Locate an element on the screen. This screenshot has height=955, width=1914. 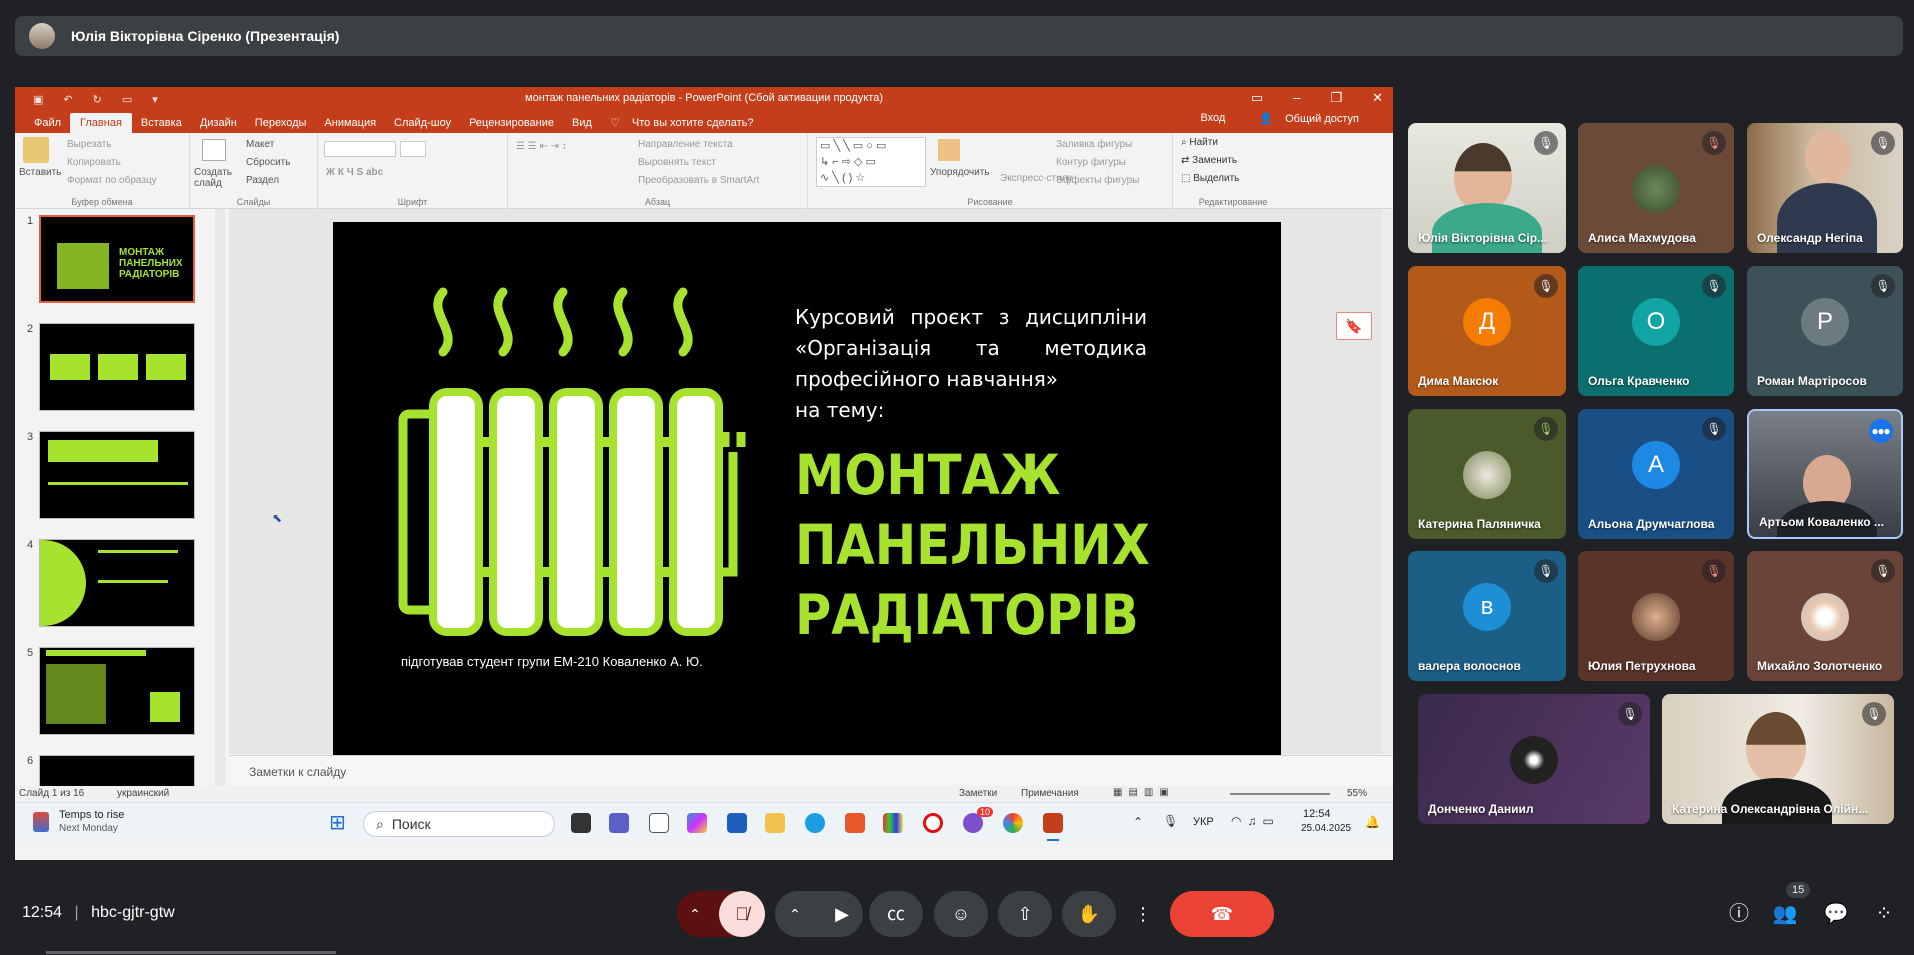
shape-fill-button: Заливка фигуры is located at coordinates (1094, 144).